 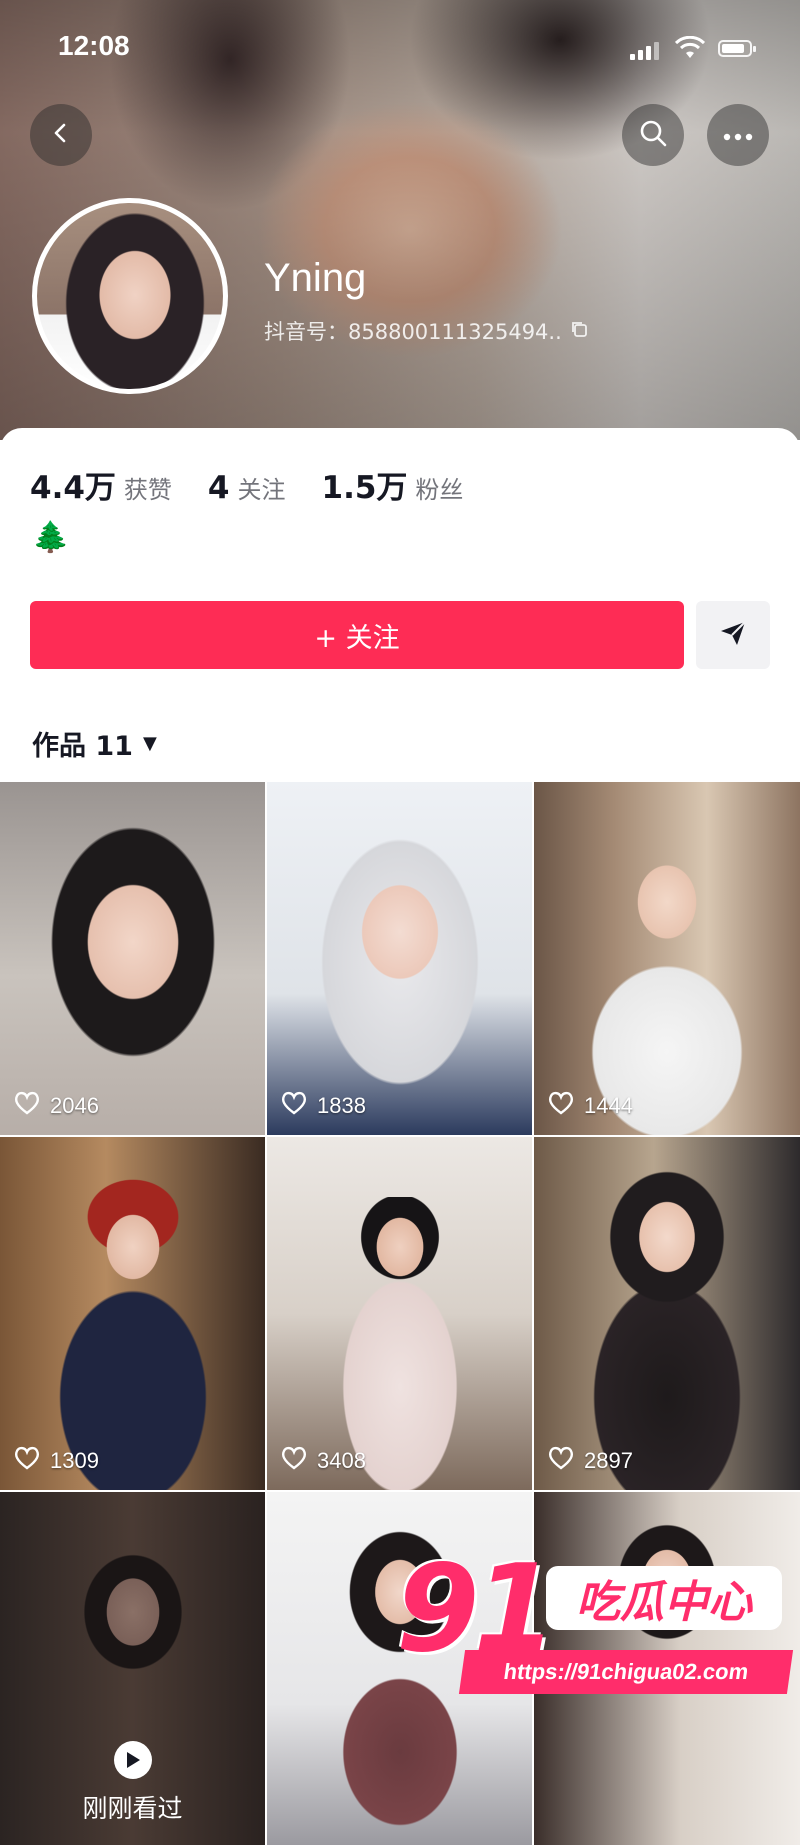 I want to click on username: Yning, so click(x=315, y=278).